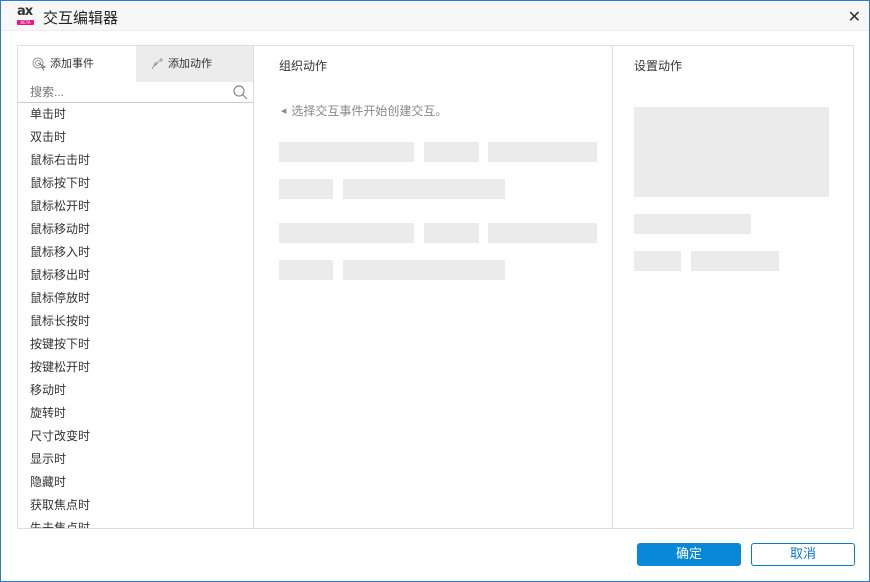  I want to click on search-icon, so click(240, 92).